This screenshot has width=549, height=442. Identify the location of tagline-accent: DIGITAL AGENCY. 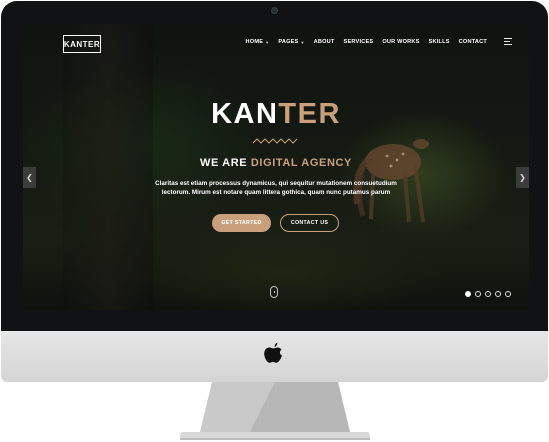
(301, 163).